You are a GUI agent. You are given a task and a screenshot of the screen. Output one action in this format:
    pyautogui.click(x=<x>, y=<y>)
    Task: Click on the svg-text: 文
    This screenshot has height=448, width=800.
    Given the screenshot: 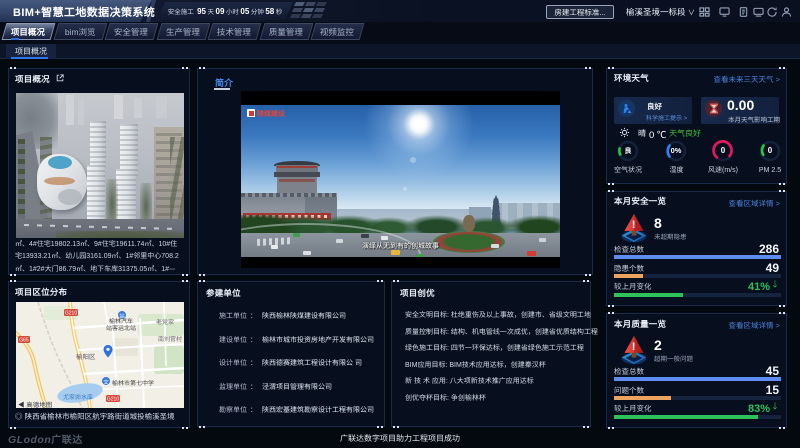 What is the action you would take?
    pyautogui.click(x=106, y=382)
    